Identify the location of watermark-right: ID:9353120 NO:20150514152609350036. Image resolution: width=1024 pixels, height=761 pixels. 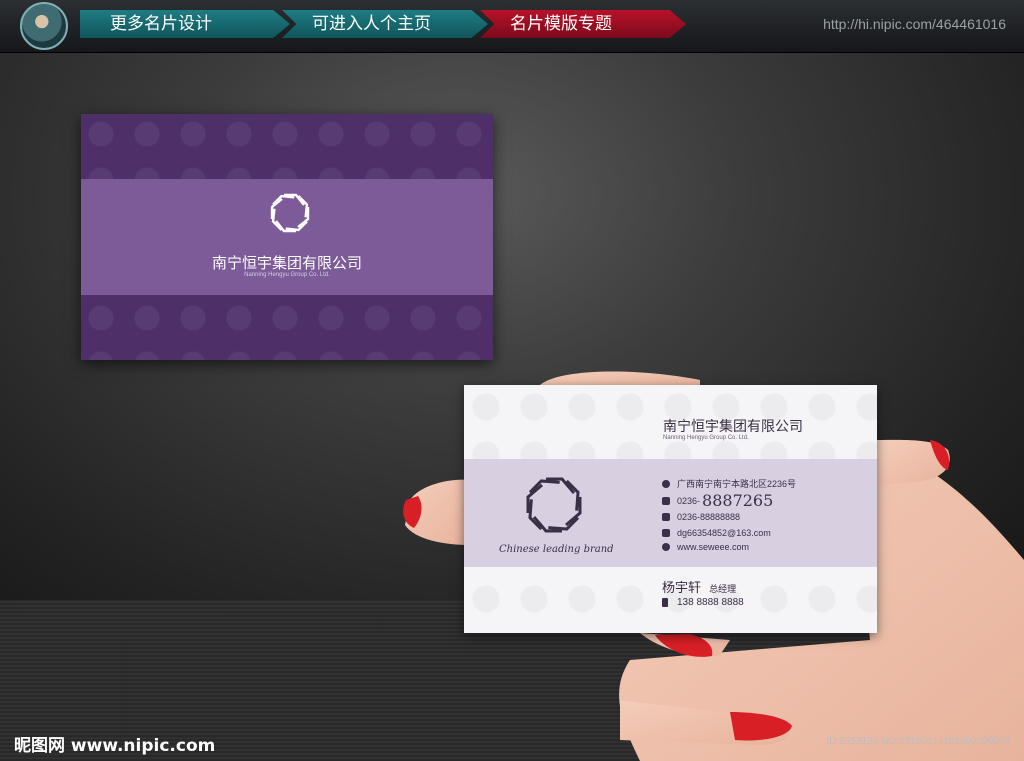
(918, 741).